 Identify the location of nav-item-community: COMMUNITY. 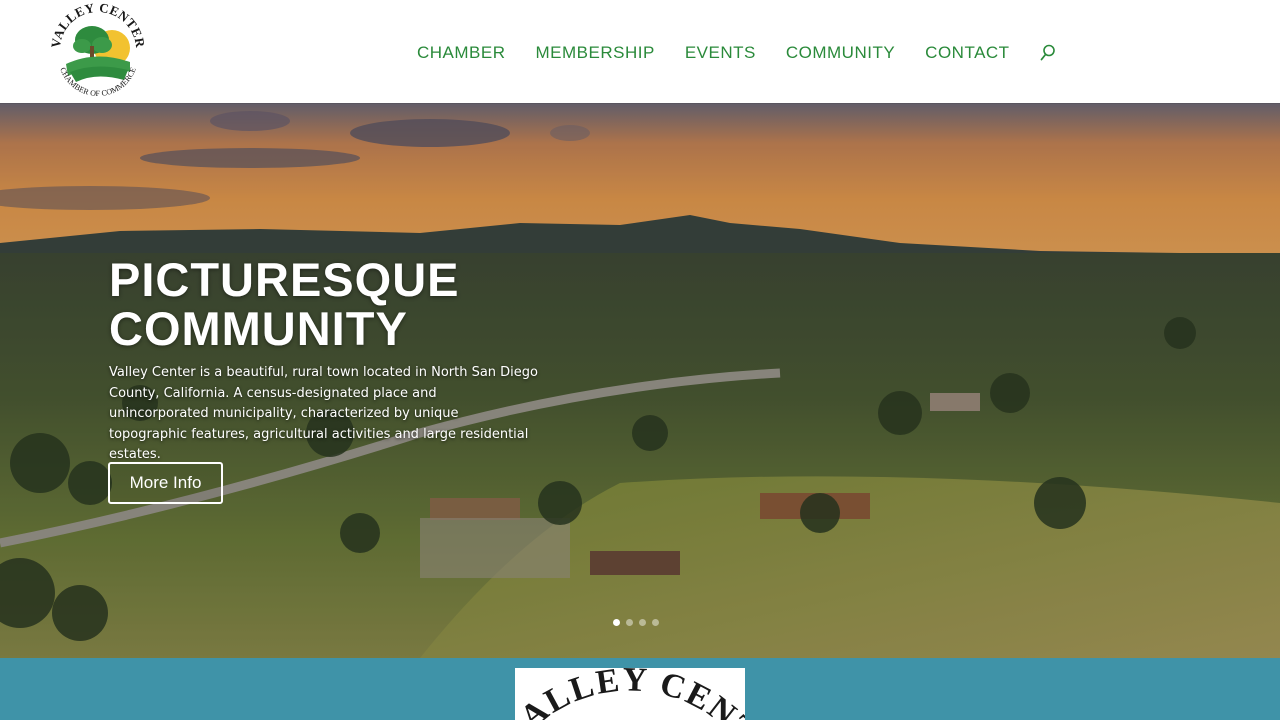
(840, 53).